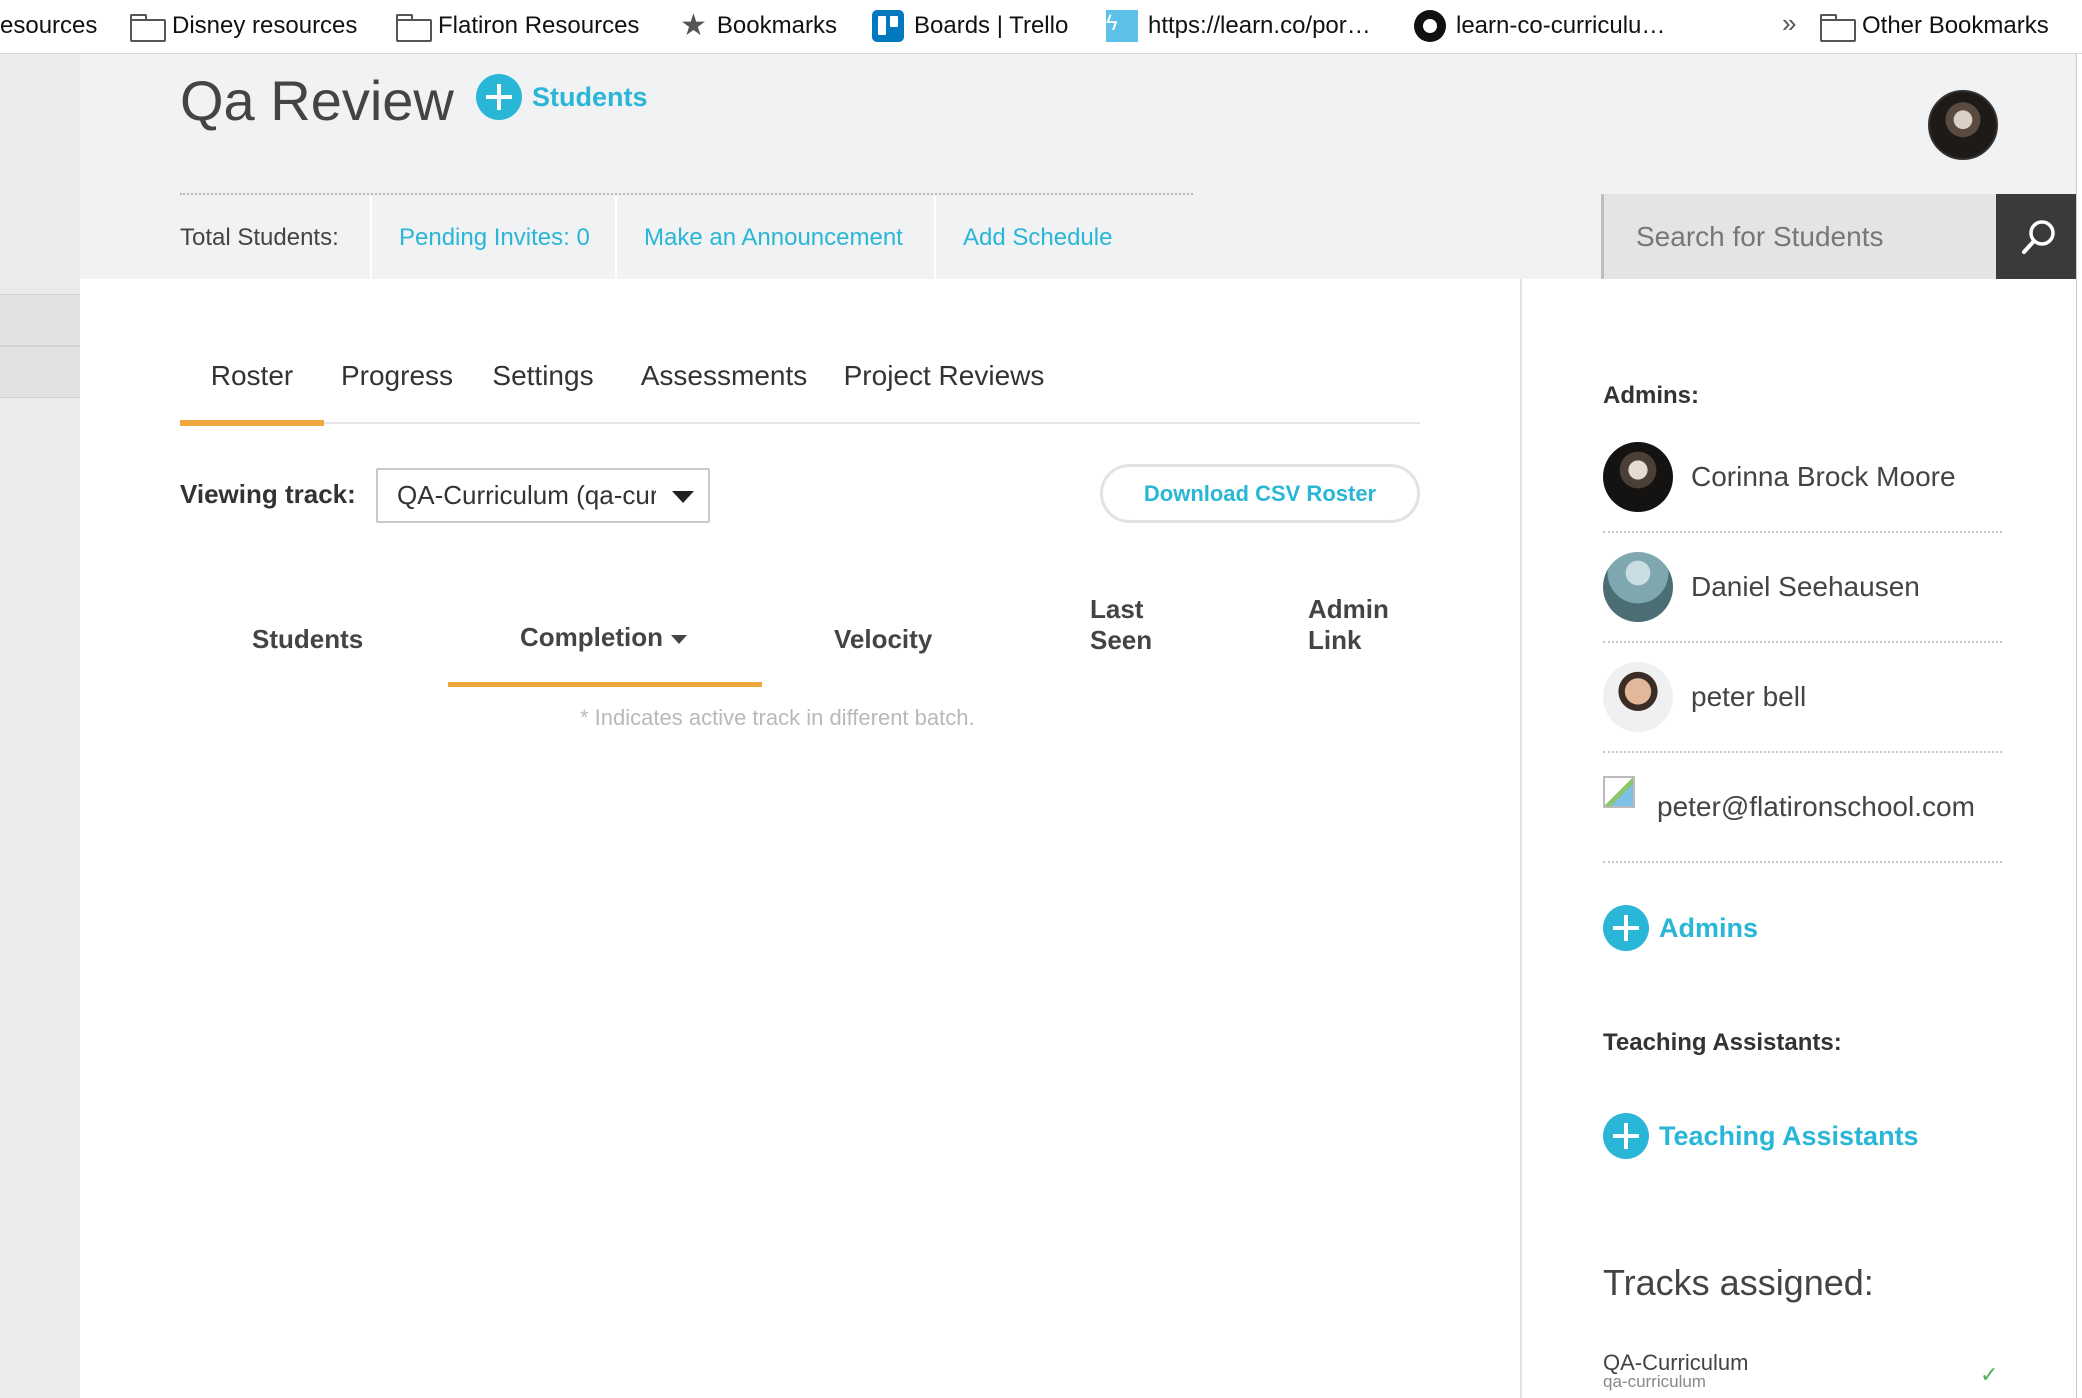  Describe the element at coordinates (1348, 625) in the screenshot. I see `column-header-admin-link: Admin Link` at that location.